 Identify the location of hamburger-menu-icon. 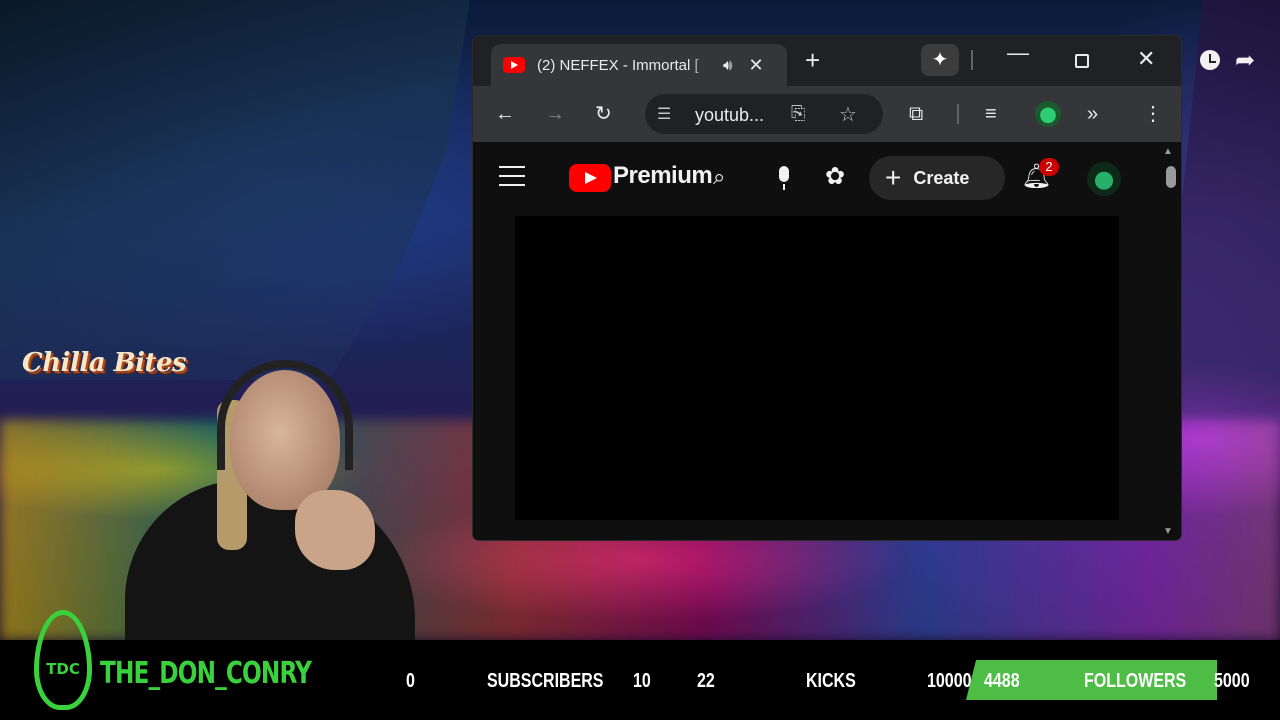
(512, 176).